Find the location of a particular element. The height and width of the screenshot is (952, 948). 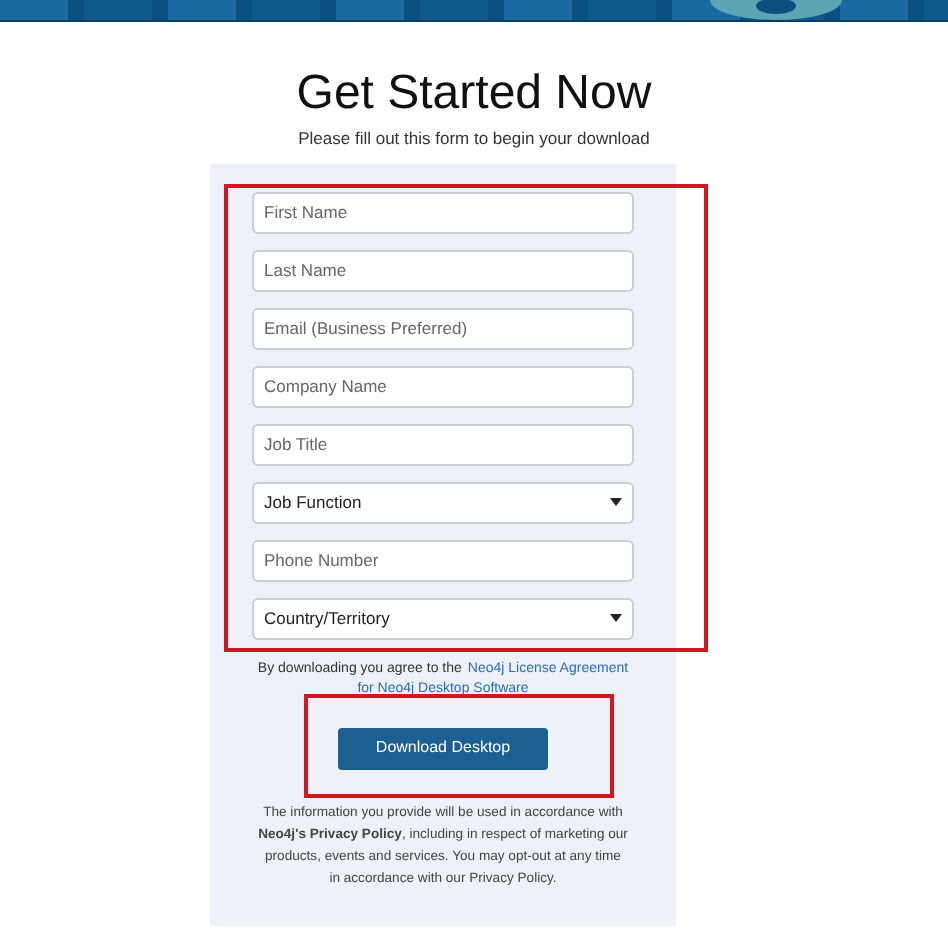

download-button: Download Desktop is located at coordinates (443, 748).